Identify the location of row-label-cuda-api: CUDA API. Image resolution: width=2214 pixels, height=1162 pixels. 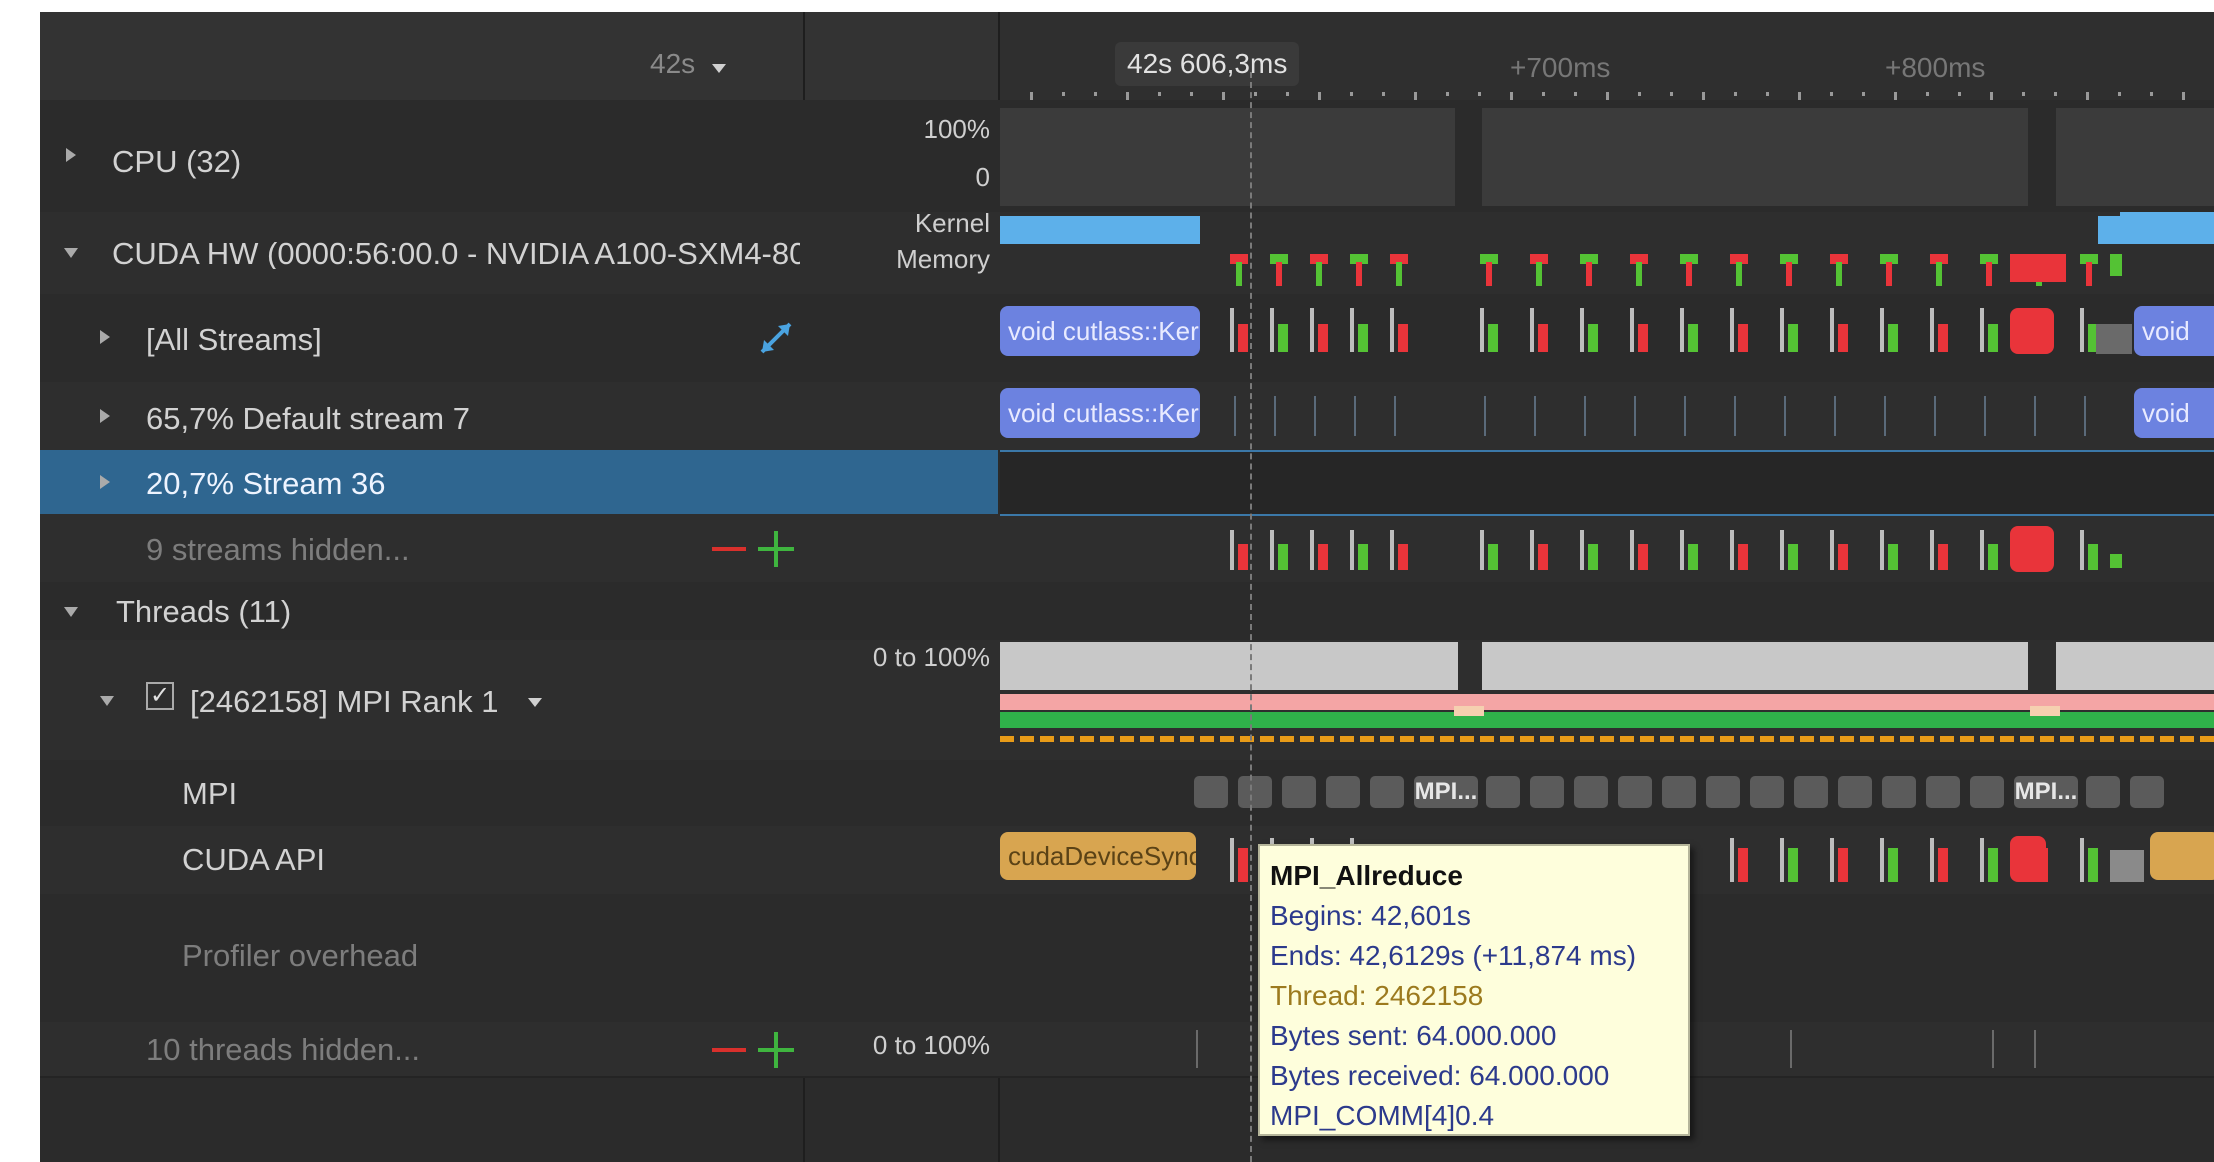
(253, 859).